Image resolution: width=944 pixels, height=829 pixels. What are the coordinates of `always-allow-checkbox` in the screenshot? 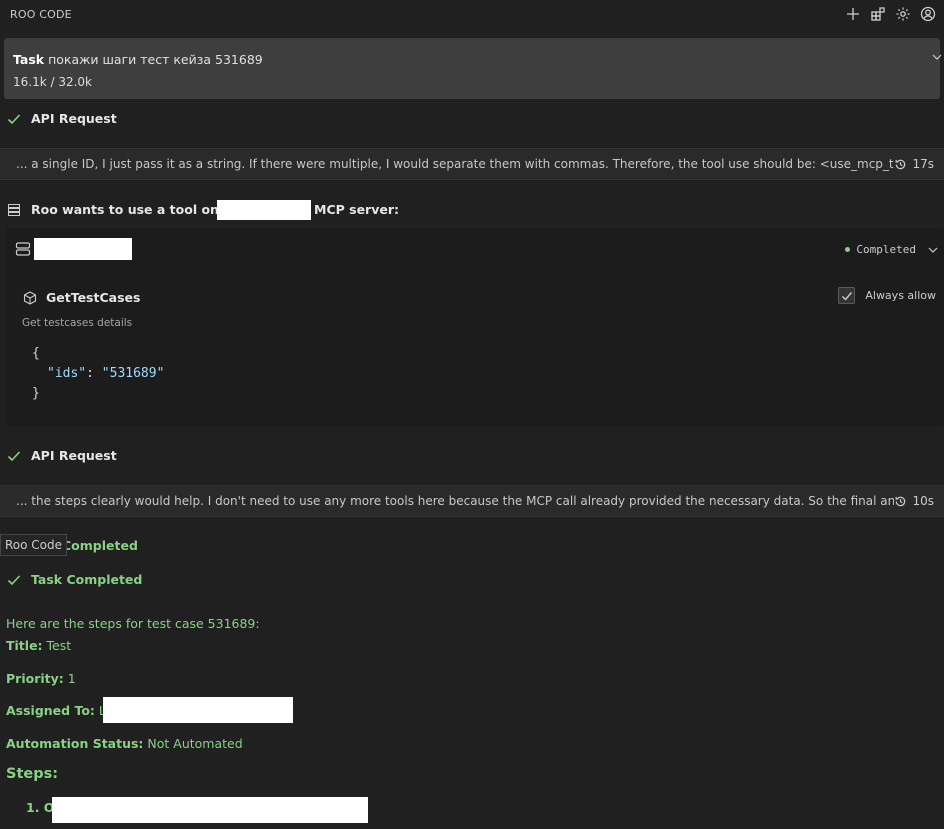 It's located at (847, 295).